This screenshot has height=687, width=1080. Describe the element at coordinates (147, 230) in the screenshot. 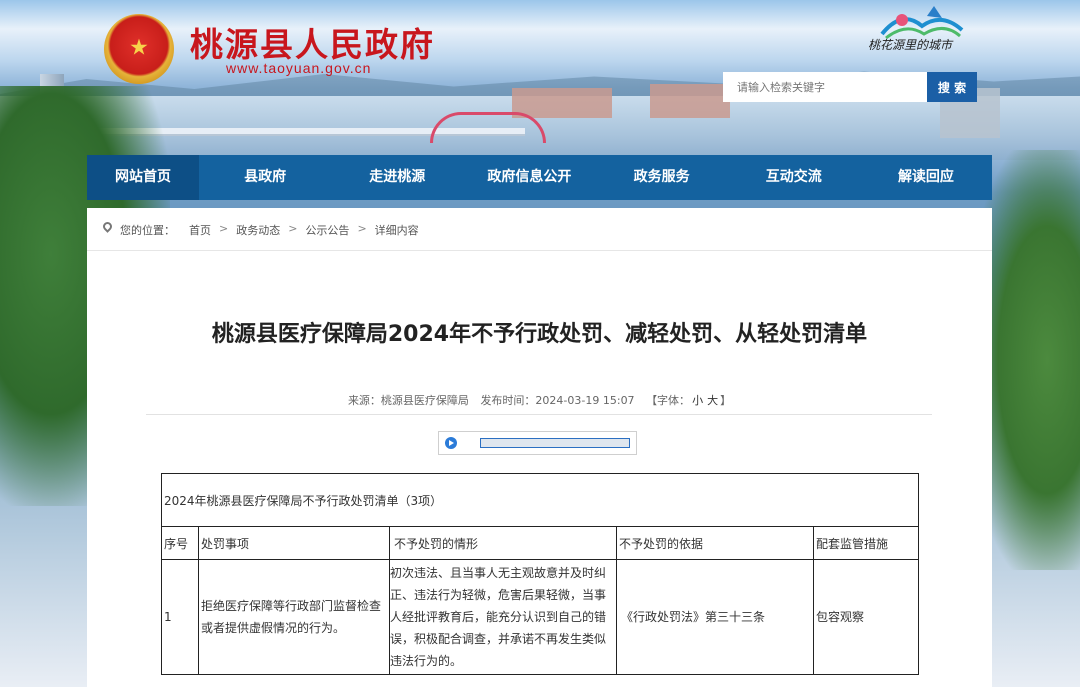

I see `breadcrumb-lead: 您的位置：` at that location.